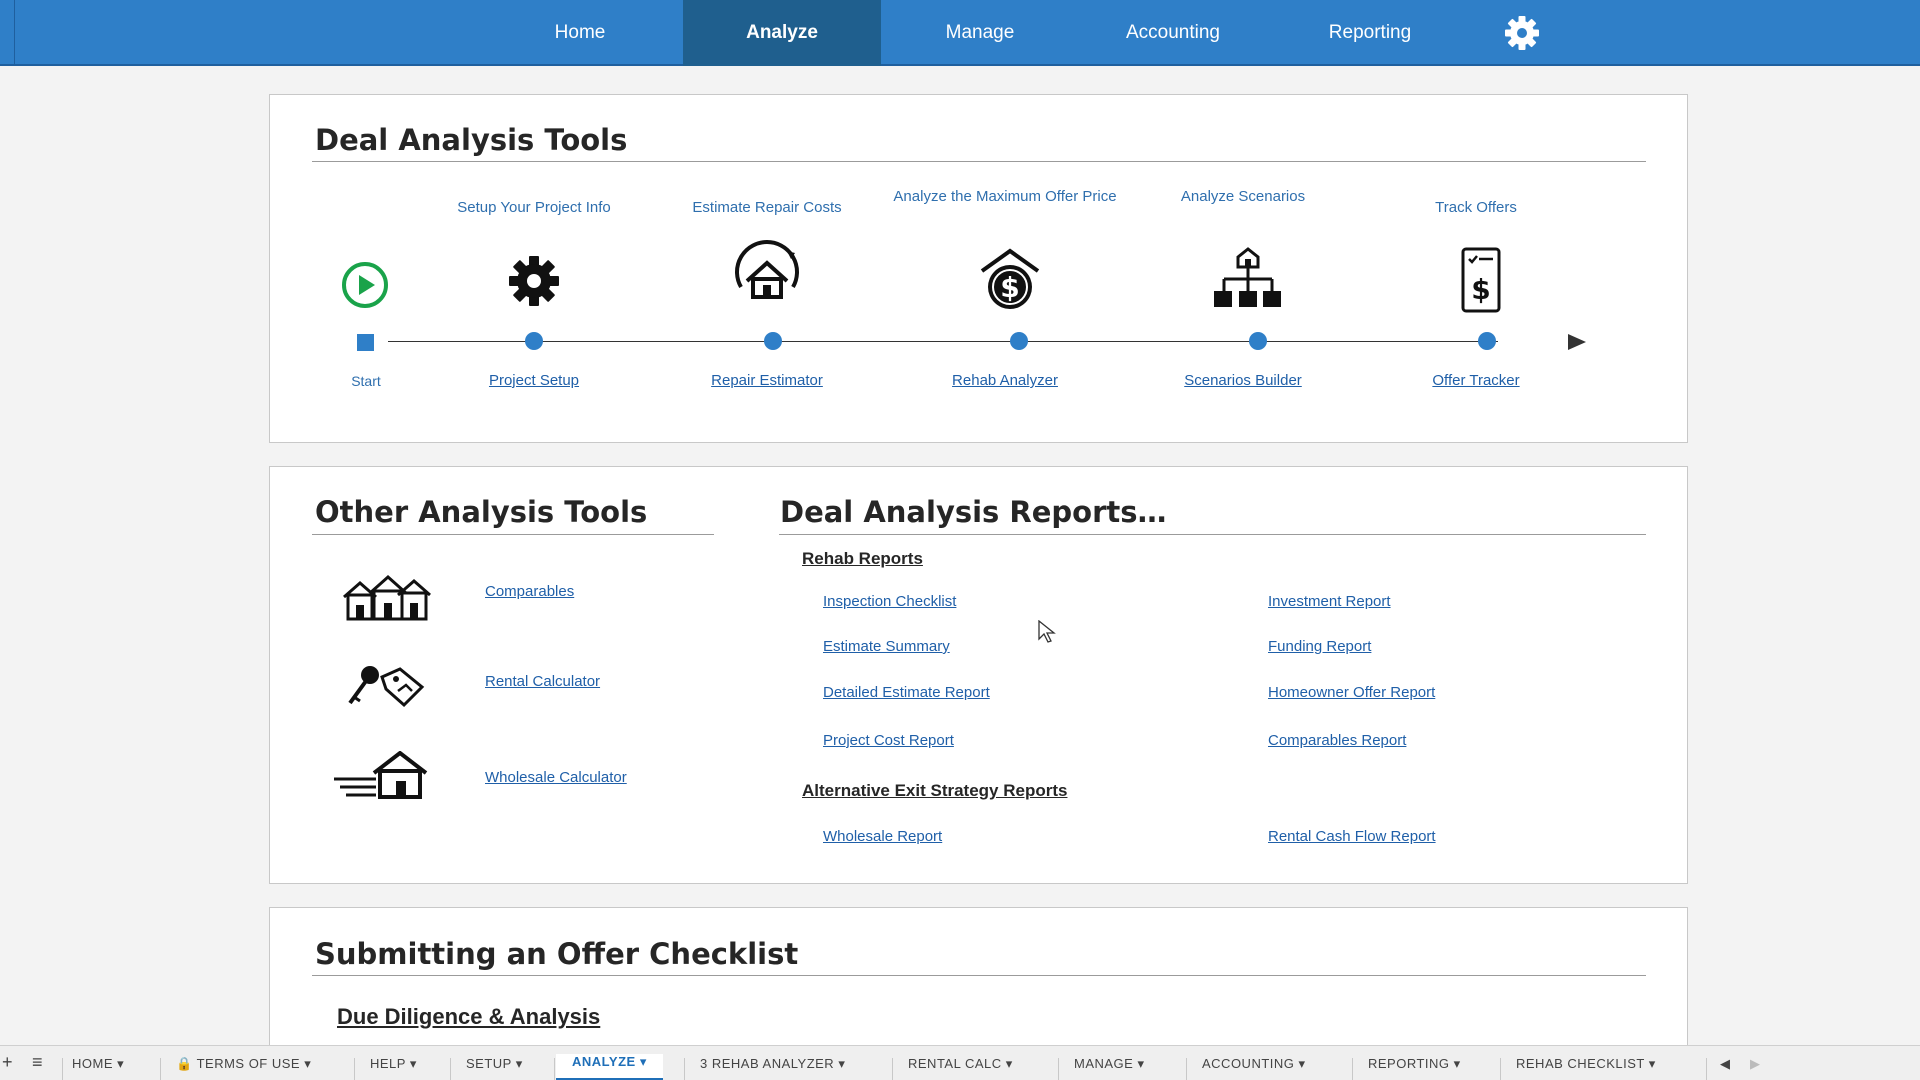  Describe the element at coordinates (882, 836) in the screenshot. I see `wholesale-report-link: Wholesale Report` at that location.